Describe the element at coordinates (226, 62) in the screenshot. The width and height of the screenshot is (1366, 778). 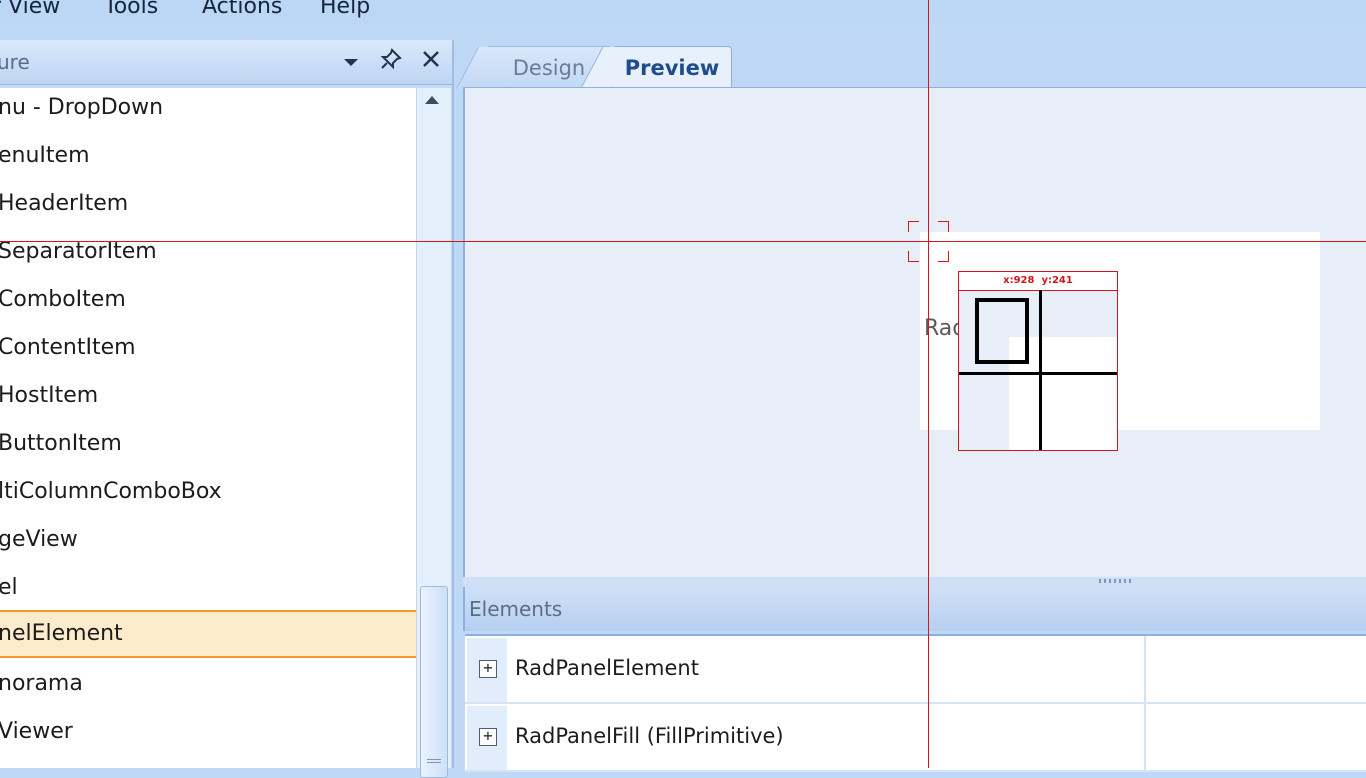
I see `structure-panel-header: ure` at that location.